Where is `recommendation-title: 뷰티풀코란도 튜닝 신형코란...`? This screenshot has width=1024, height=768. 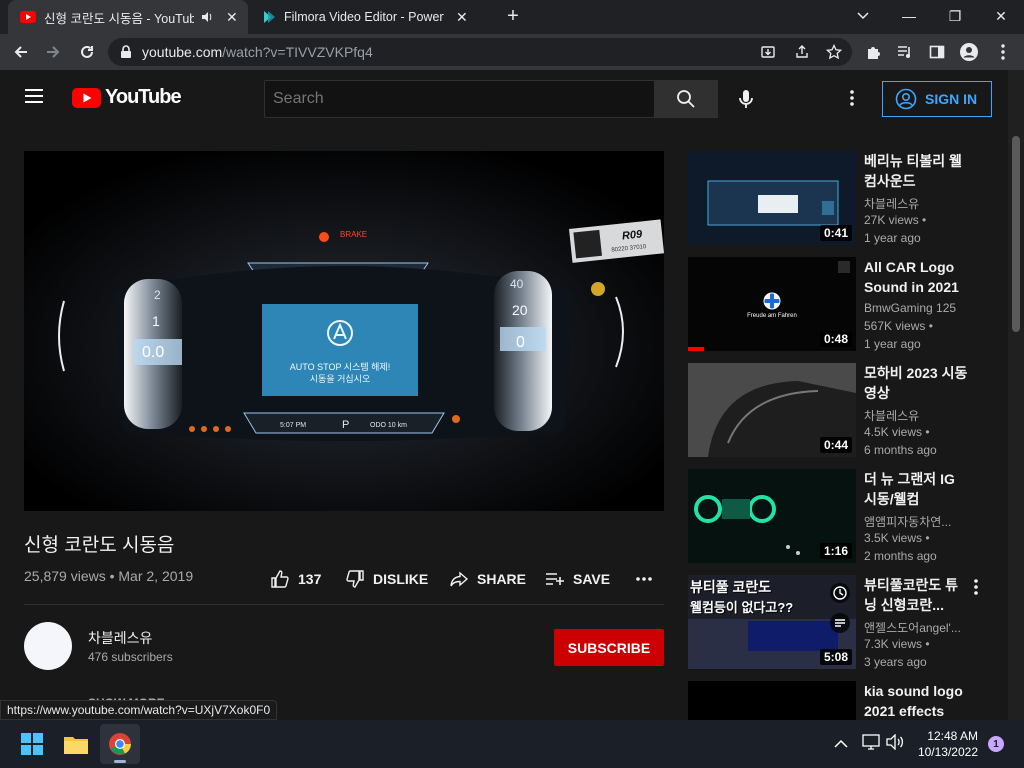 recommendation-title: 뷰티풀코란도 튜닝 신형코란... is located at coordinates (916, 595).